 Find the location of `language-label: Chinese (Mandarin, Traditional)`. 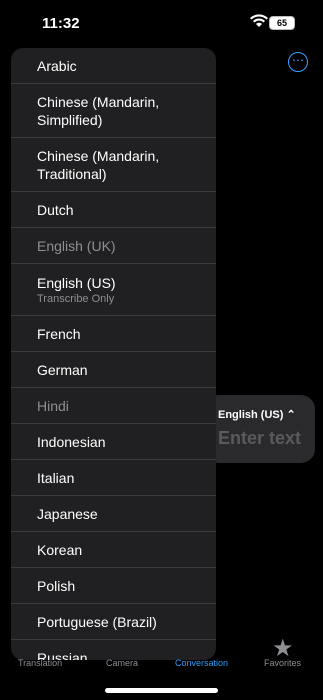

language-label: Chinese (Mandarin, Traditional) is located at coordinates (98, 164).